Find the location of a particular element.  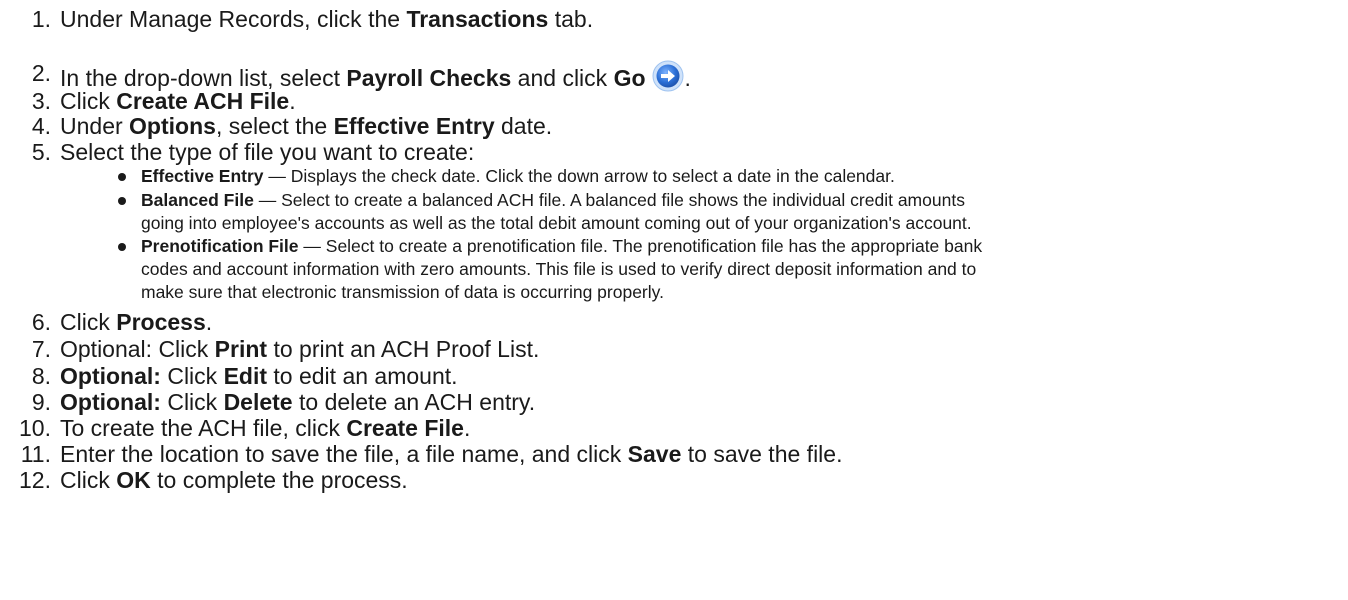

ui-term-print: Print is located at coordinates (241, 349).